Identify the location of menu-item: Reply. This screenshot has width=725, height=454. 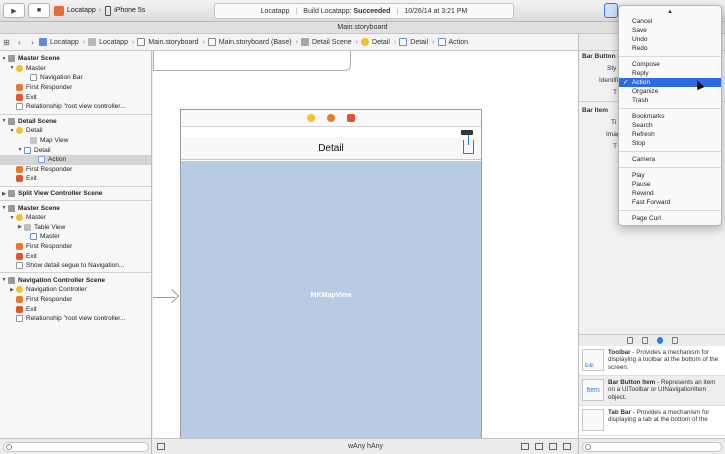
(670, 73).